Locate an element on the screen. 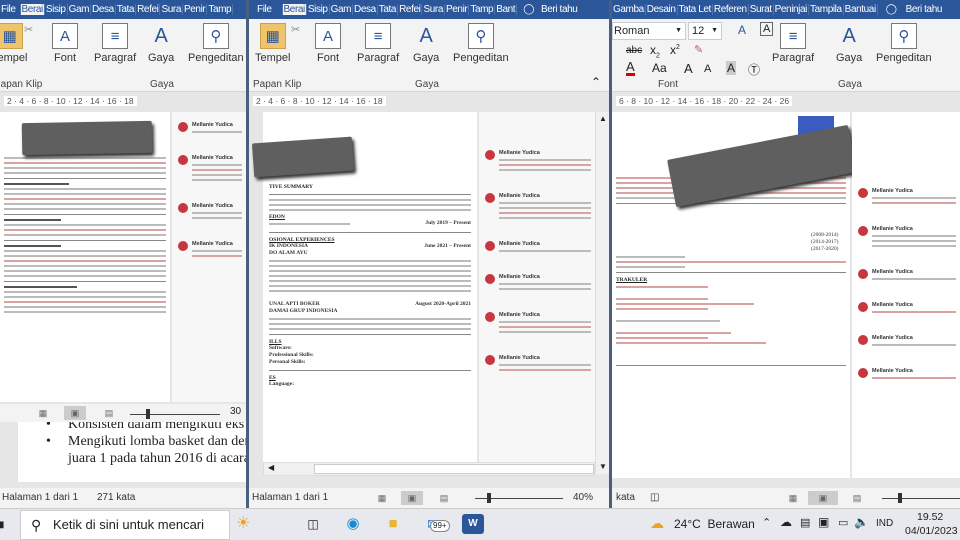 This screenshot has width=960, height=540. font-size-dropdown: 12 ▼ is located at coordinates (705, 31).